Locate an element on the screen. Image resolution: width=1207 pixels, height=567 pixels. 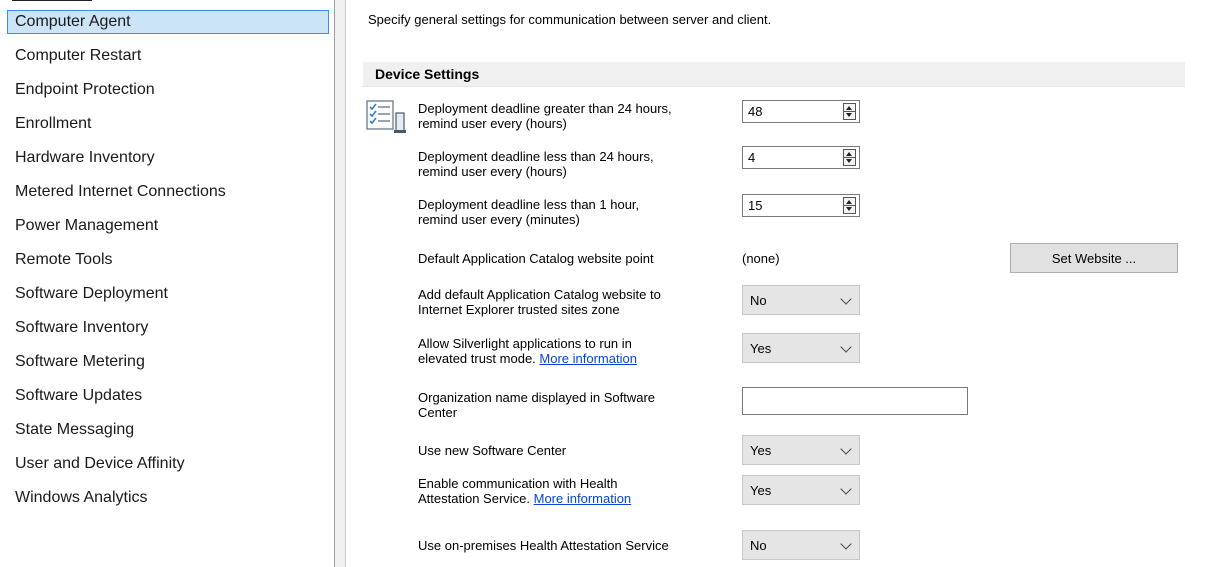
sidebar-item-enrollment: Enrollment is located at coordinates (168, 124).